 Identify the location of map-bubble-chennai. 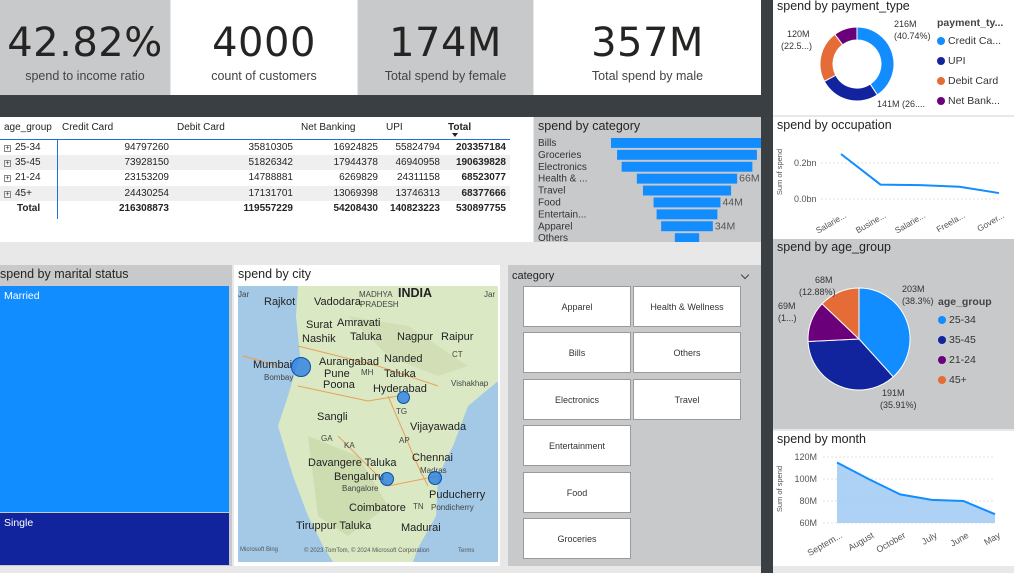
(435, 478).